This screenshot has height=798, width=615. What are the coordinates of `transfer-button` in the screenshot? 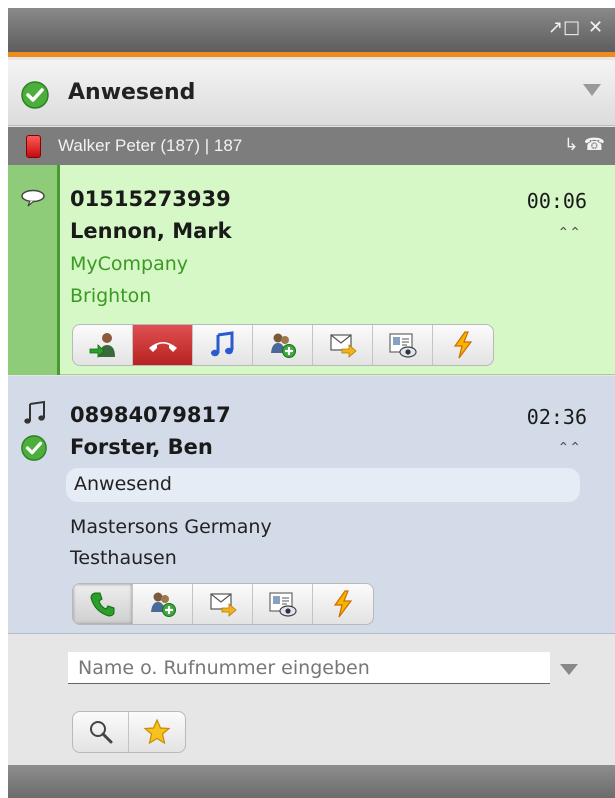 It's located at (103, 345).